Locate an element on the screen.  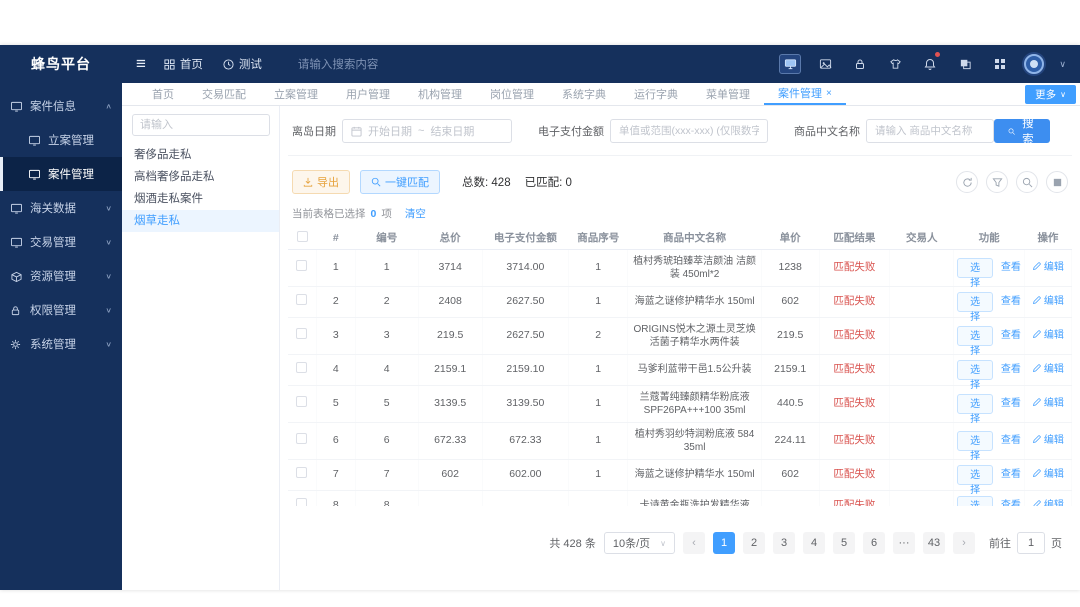
next-page-button: › is located at coordinates (964, 543).